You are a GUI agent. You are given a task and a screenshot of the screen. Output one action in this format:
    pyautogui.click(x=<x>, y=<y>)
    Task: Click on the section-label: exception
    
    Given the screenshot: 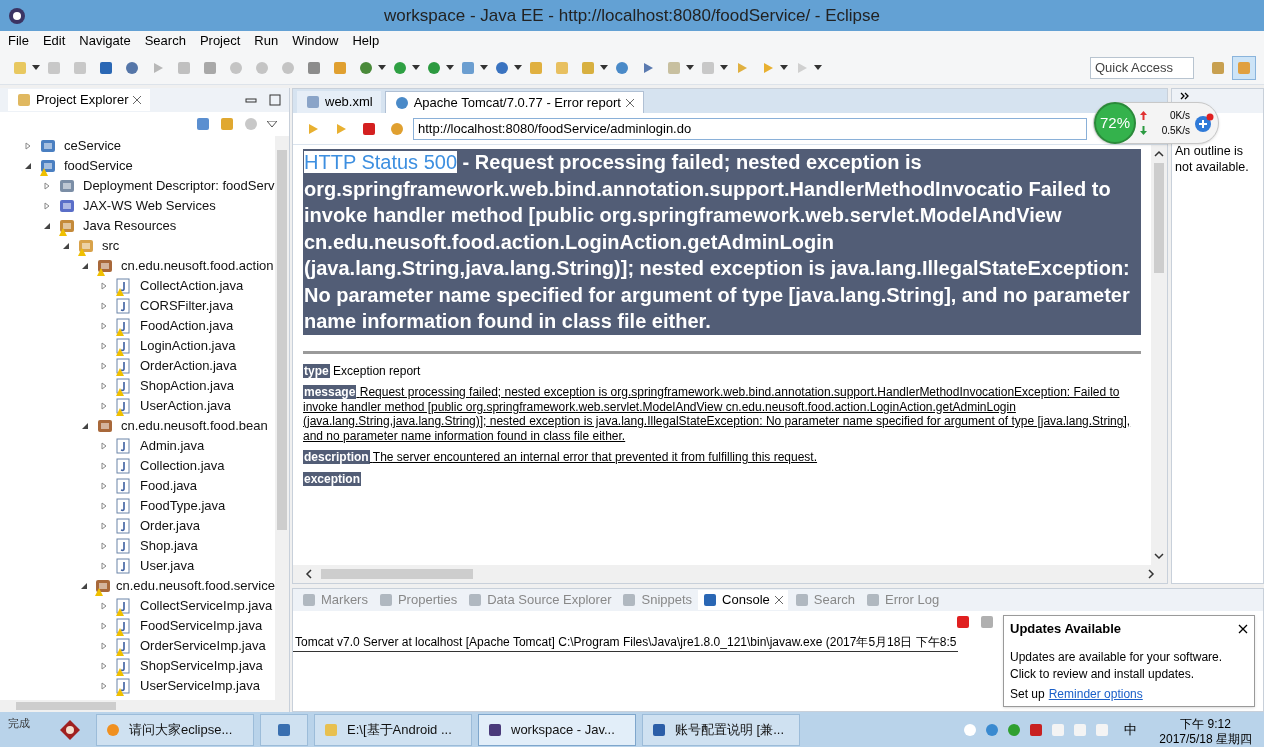 What is the action you would take?
    pyautogui.click(x=332, y=478)
    